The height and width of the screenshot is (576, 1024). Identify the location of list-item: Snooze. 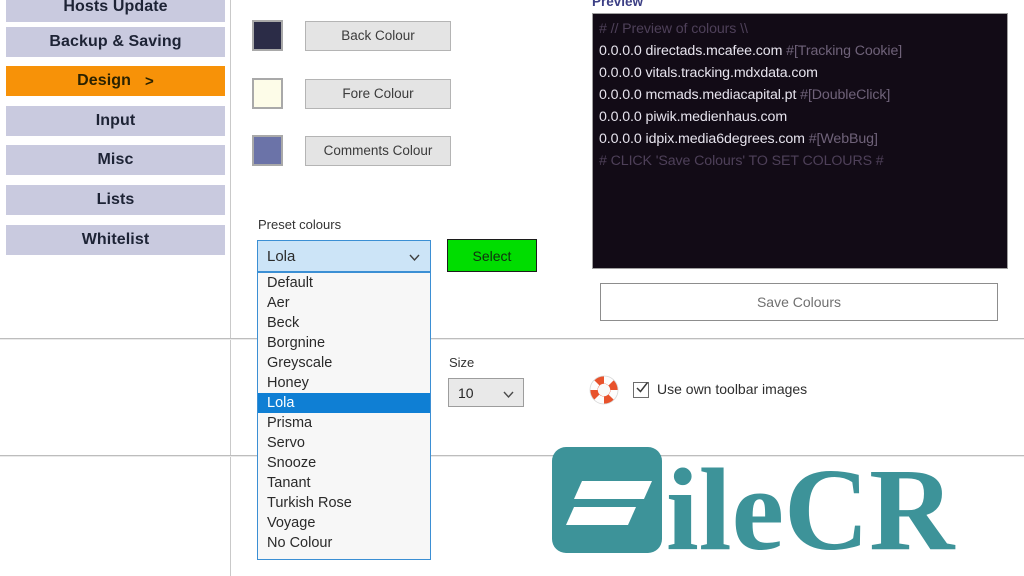
(344, 463).